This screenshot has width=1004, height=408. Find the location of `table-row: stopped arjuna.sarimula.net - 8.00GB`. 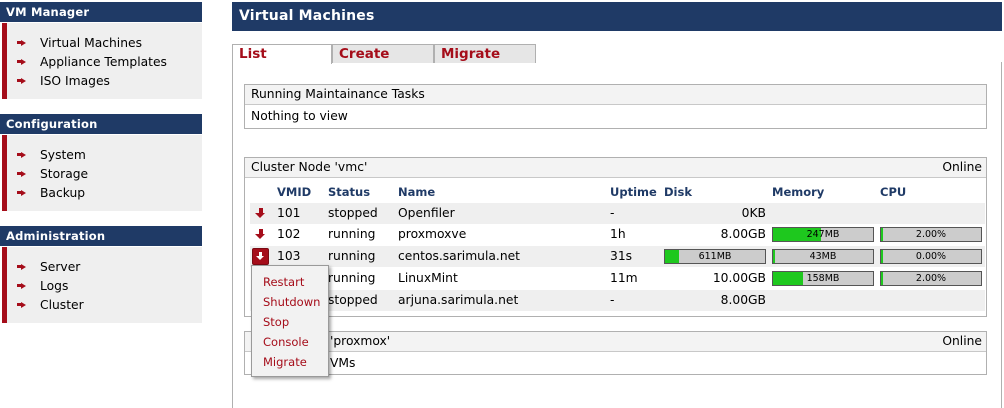

table-row: stopped arjuna.sarimula.net - 8.00GB is located at coordinates (617, 300).